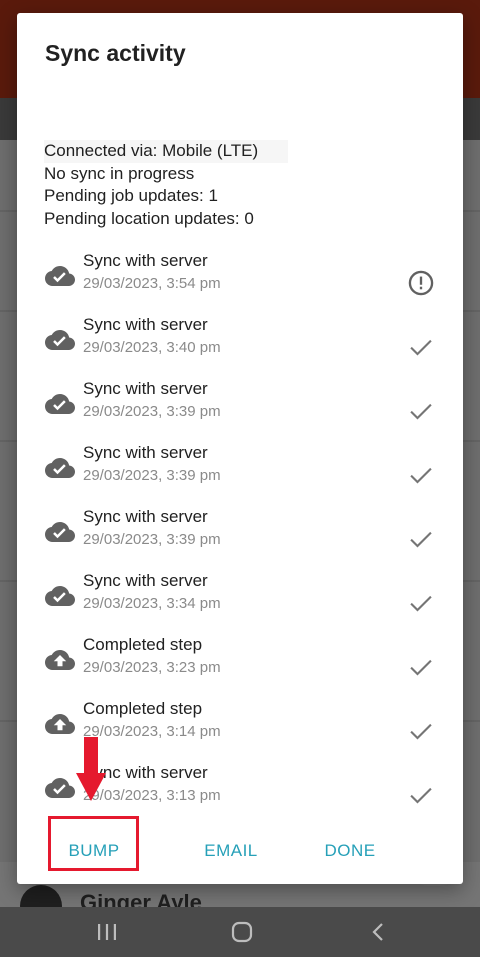 Image resolution: width=480 pixels, height=957 pixels. What do you see at coordinates (421, 283) in the screenshot?
I see `warning-circle-icon` at bounding box center [421, 283].